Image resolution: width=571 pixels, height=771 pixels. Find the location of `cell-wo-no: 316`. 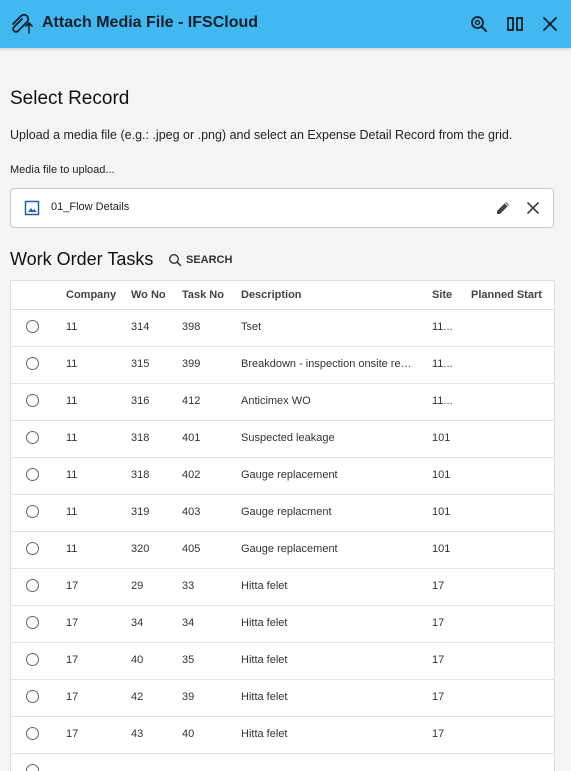

cell-wo-no: 316 is located at coordinates (140, 401).